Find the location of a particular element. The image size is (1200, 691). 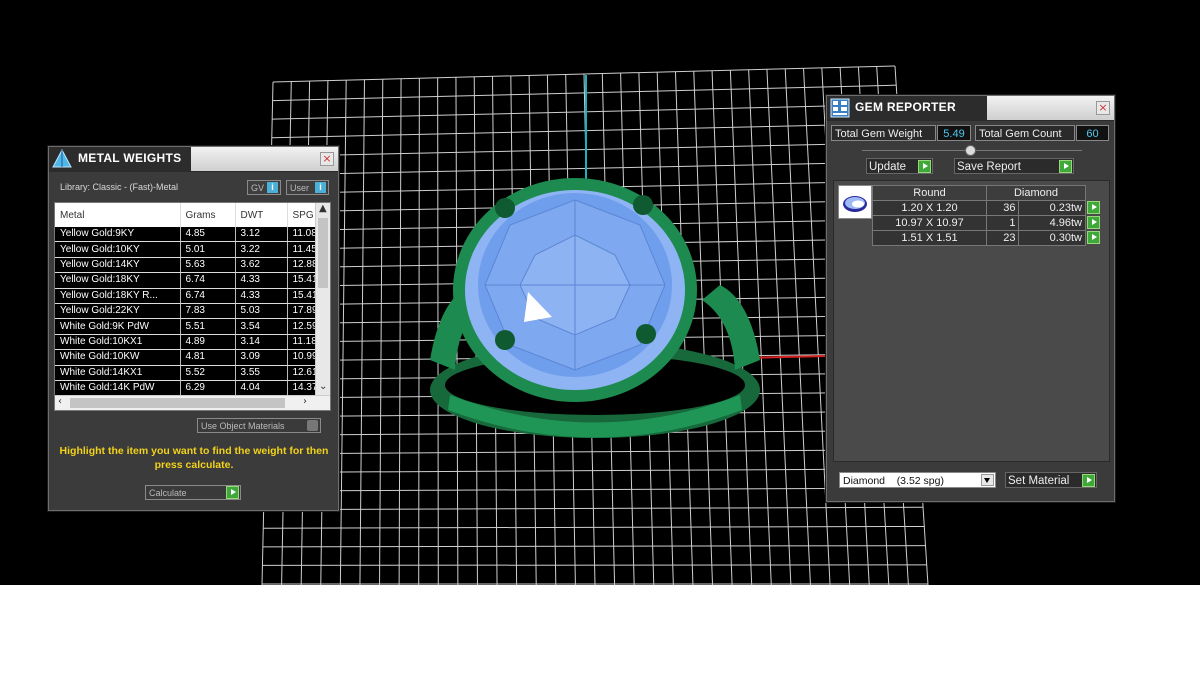

gv-button: GV i is located at coordinates (264, 187).